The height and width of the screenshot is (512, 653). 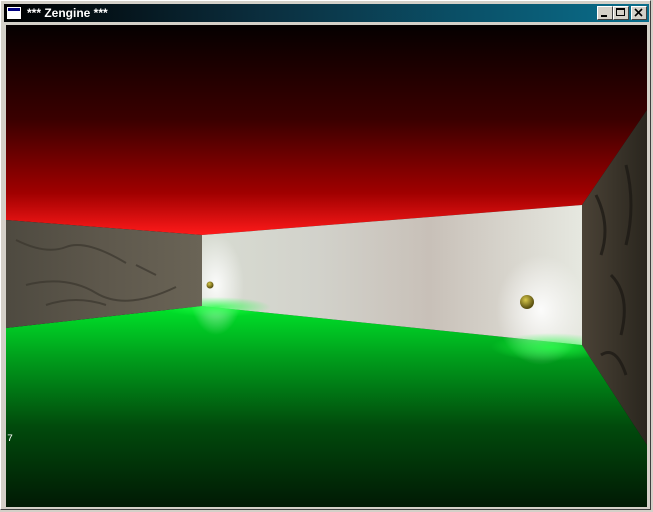 What do you see at coordinates (605, 13) in the screenshot?
I see `minimize-button` at bounding box center [605, 13].